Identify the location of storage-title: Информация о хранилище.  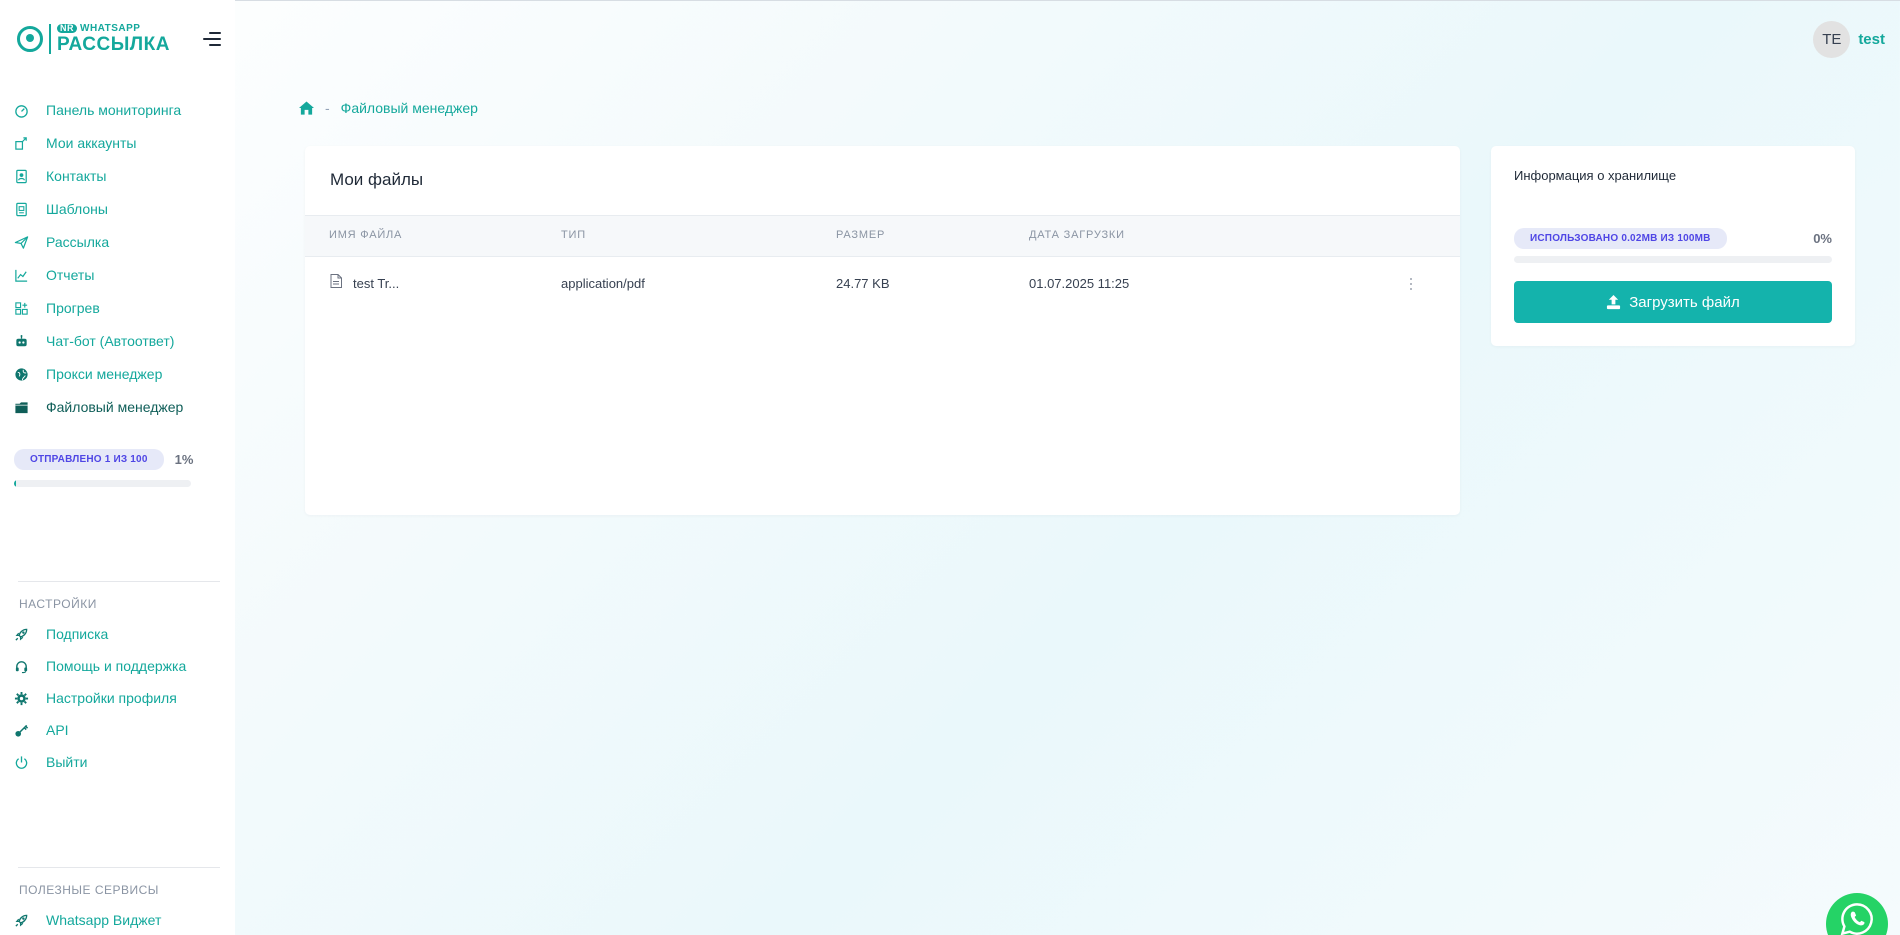
(1595, 175).